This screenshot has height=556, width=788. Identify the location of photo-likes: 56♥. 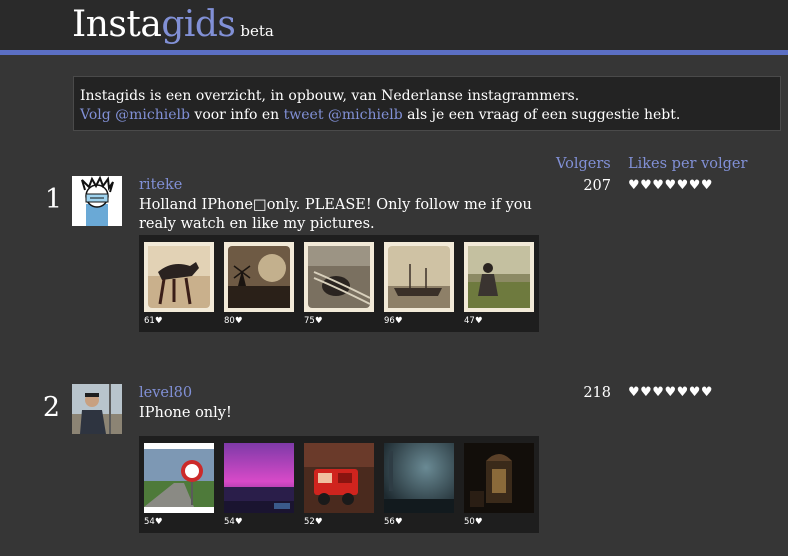
(393, 522).